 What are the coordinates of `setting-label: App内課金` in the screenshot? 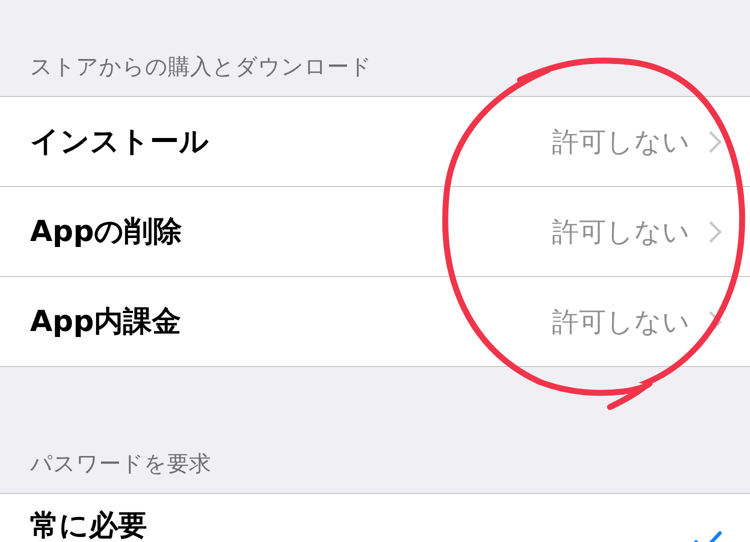 It's located at (106, 321).